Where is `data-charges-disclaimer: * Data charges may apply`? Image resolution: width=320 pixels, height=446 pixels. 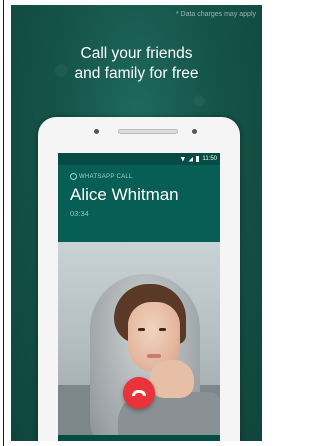
data-charges-disclaimer: * Data charges may apply is located at coordinates (215, 14).